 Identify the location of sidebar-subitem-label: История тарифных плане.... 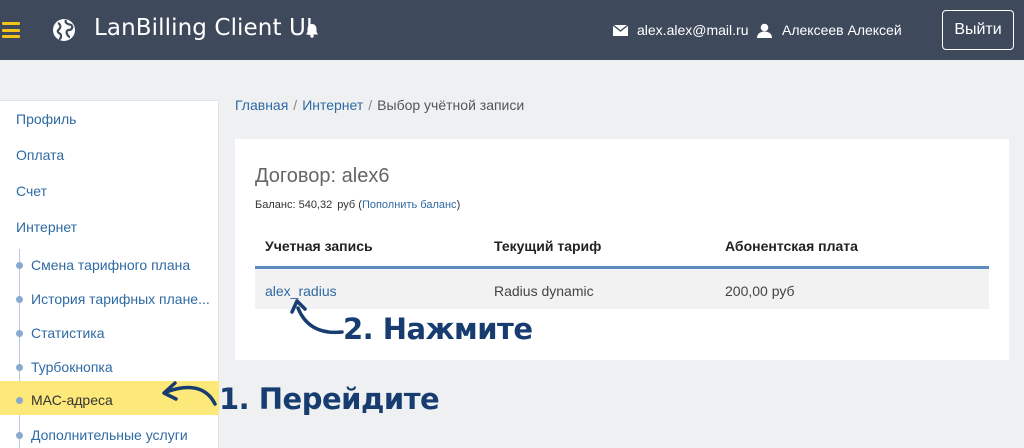
(120, 299).